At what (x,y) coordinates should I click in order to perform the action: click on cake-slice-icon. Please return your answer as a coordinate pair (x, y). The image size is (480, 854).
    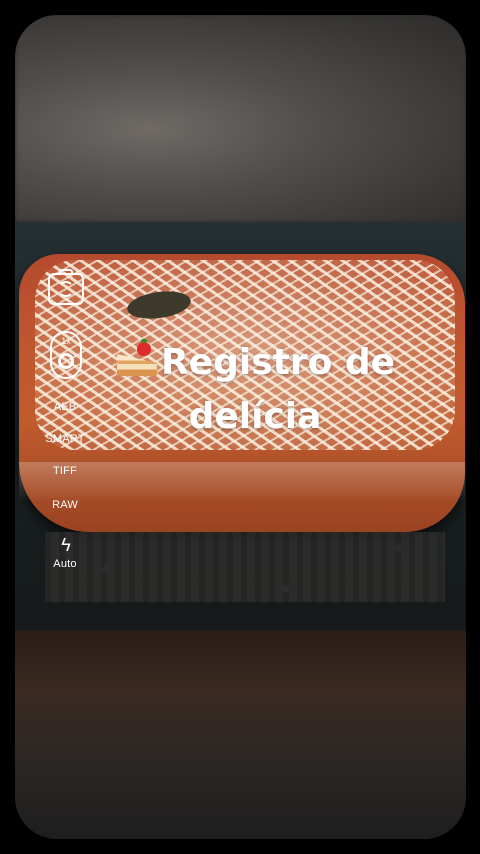
    Looking at the image, I should click on (137, 359).